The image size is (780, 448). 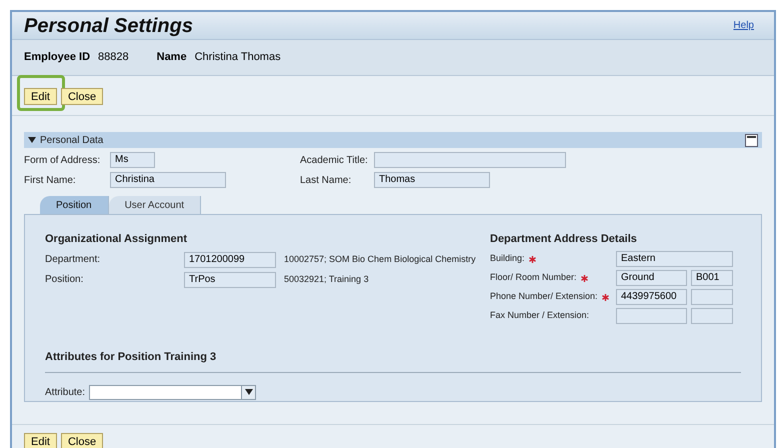 What do you see at coordinates (65, 393) in the screenshot?
I see `field-label: Attribute:` at bounding box center [65, 393].